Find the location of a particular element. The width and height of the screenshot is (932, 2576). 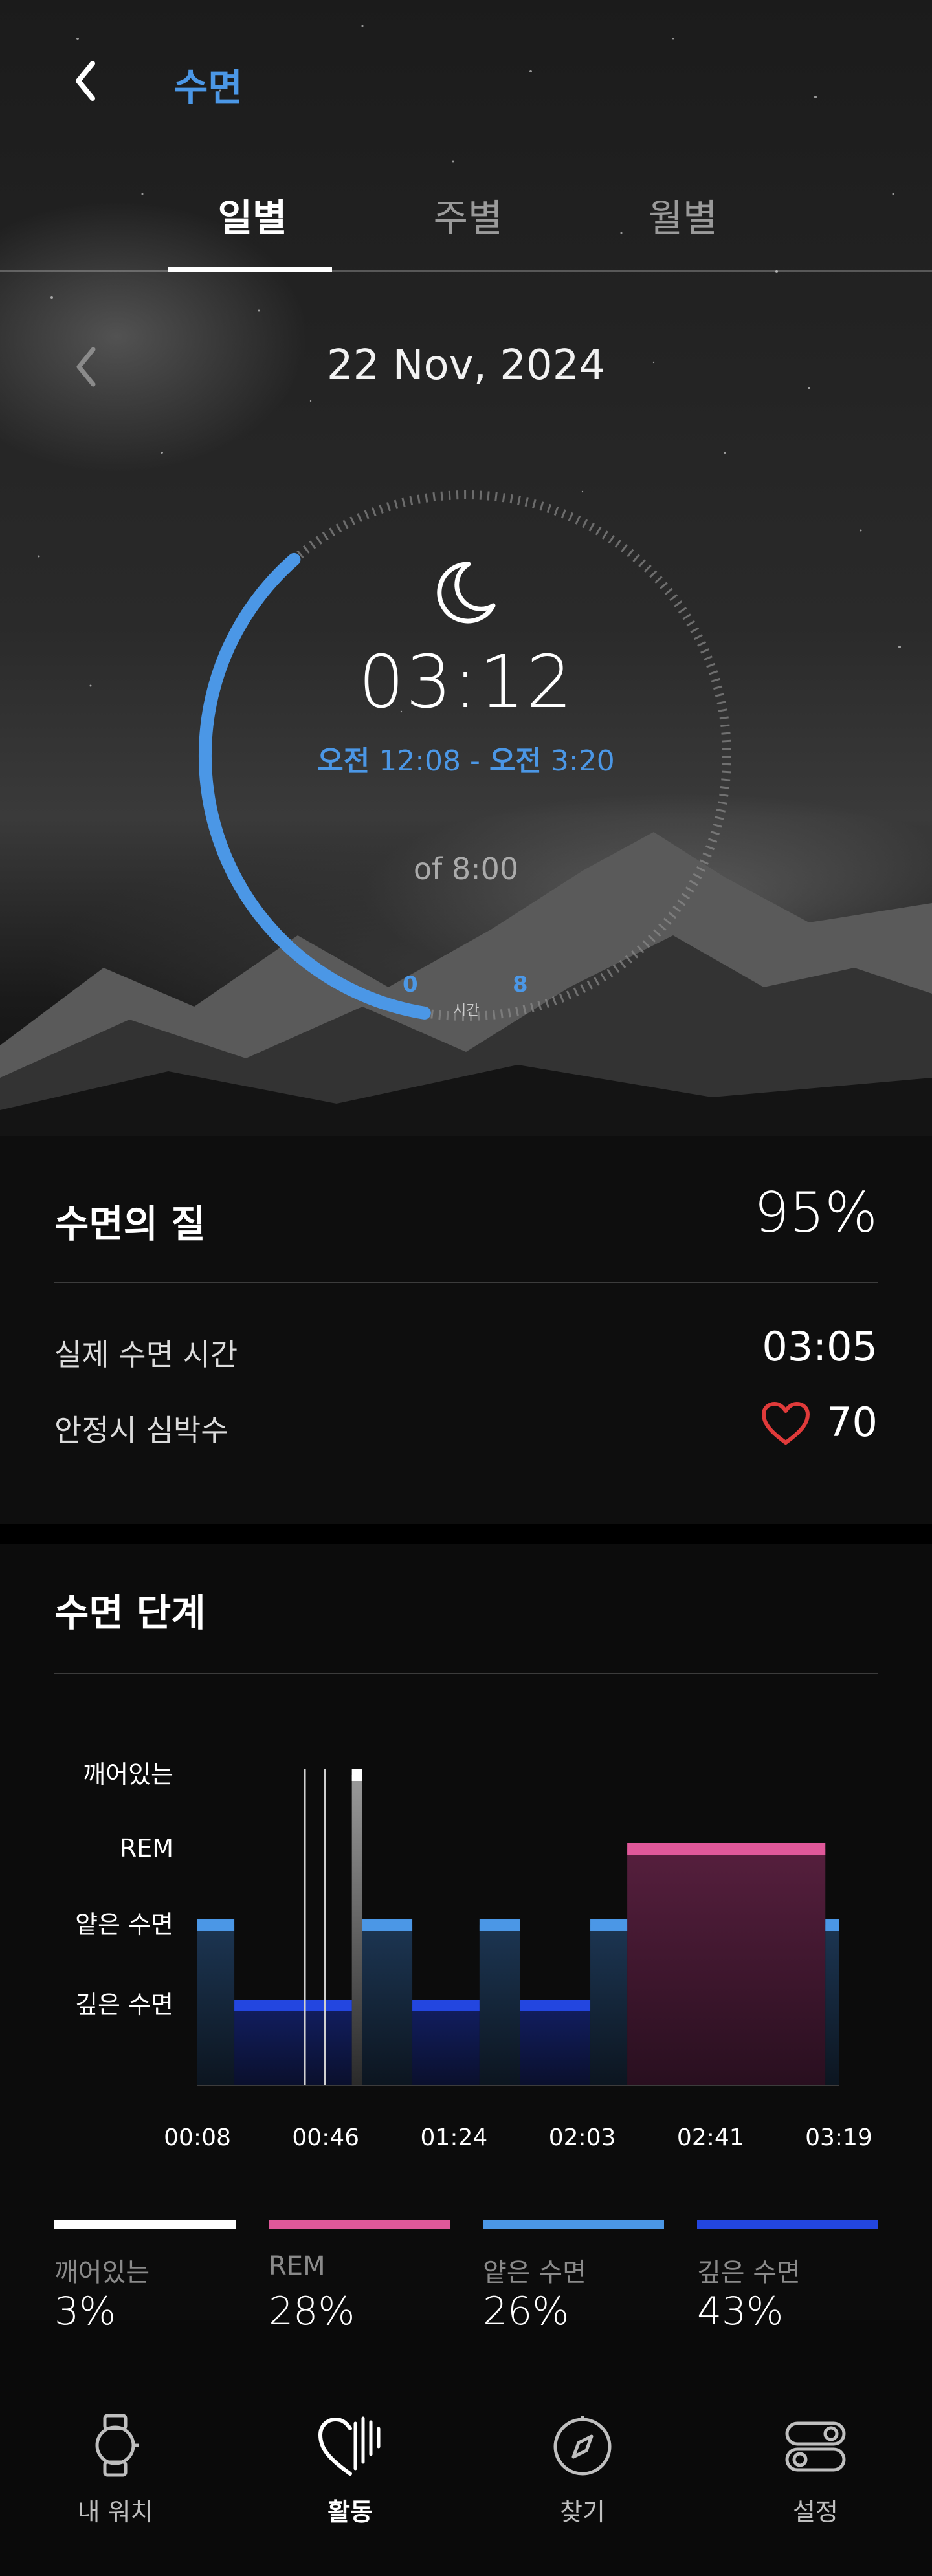

nav-label-find: 찾기 is located at coordinates (582, 2512).